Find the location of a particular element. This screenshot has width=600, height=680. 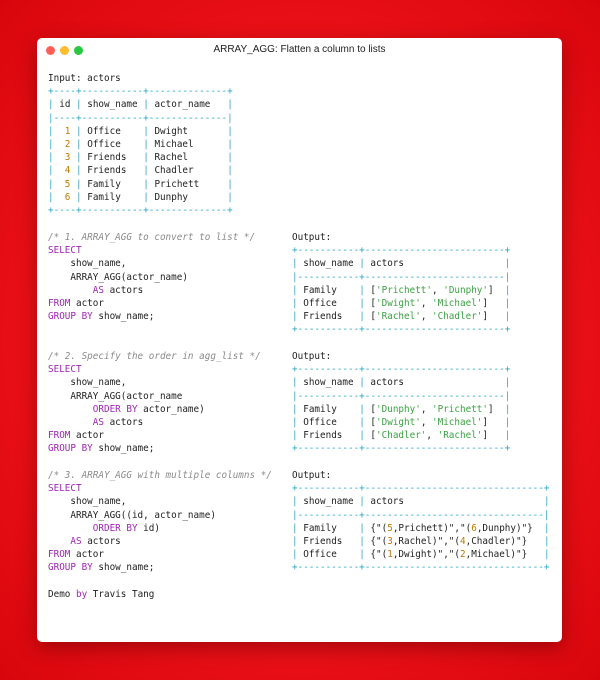

table-row: 6 | Family | Dunphy is located at coordinates (140, 197).